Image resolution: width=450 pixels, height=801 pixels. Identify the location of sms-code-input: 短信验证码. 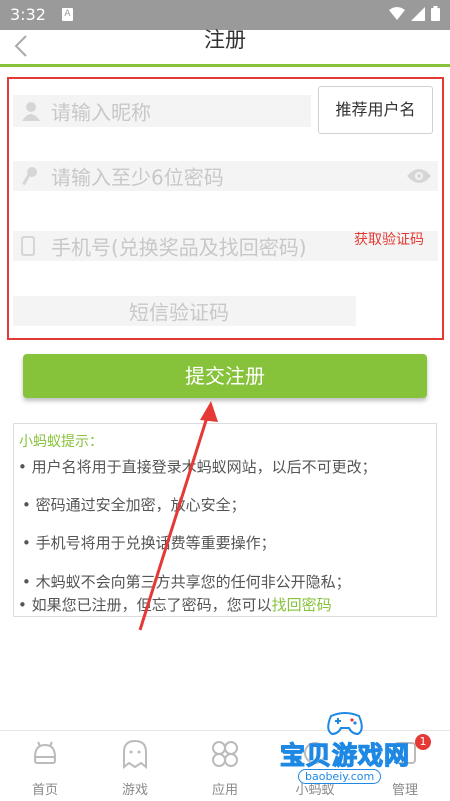
(184, 311).